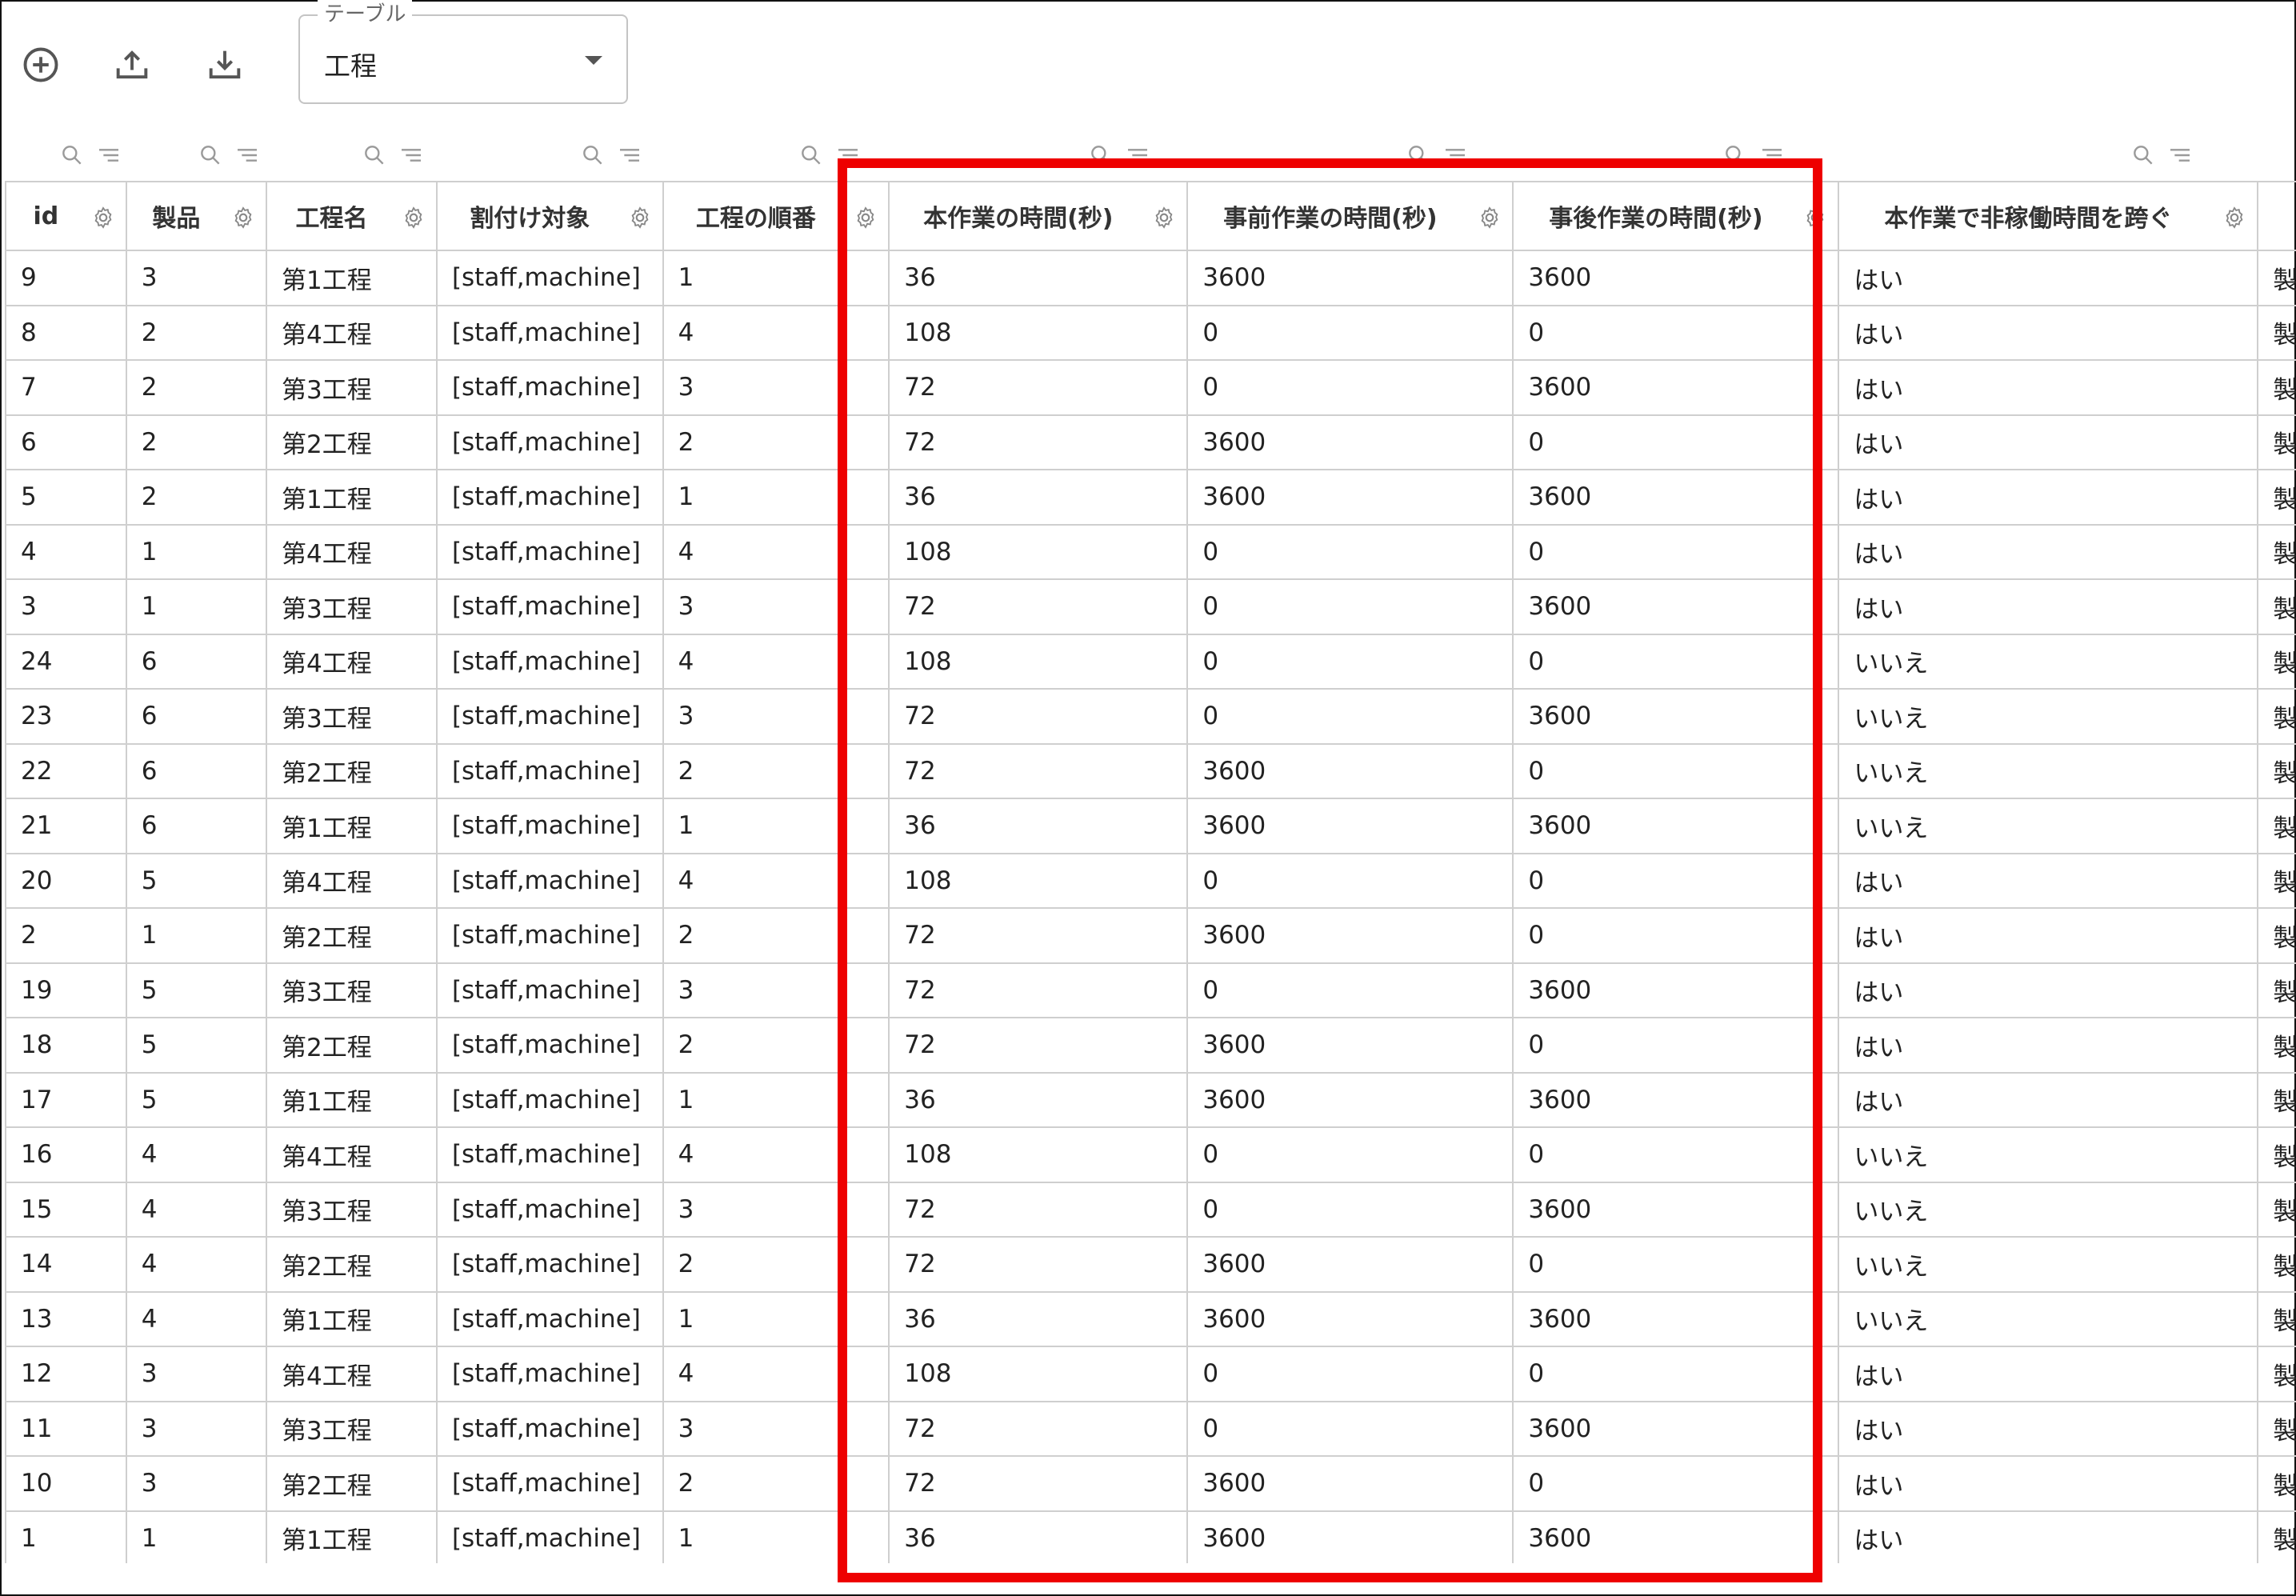 This screenshot has width=2296, height=1596. Describe the element at coordinates (66, 661) in the screenshot. I see `table-cell: 24` at that location.